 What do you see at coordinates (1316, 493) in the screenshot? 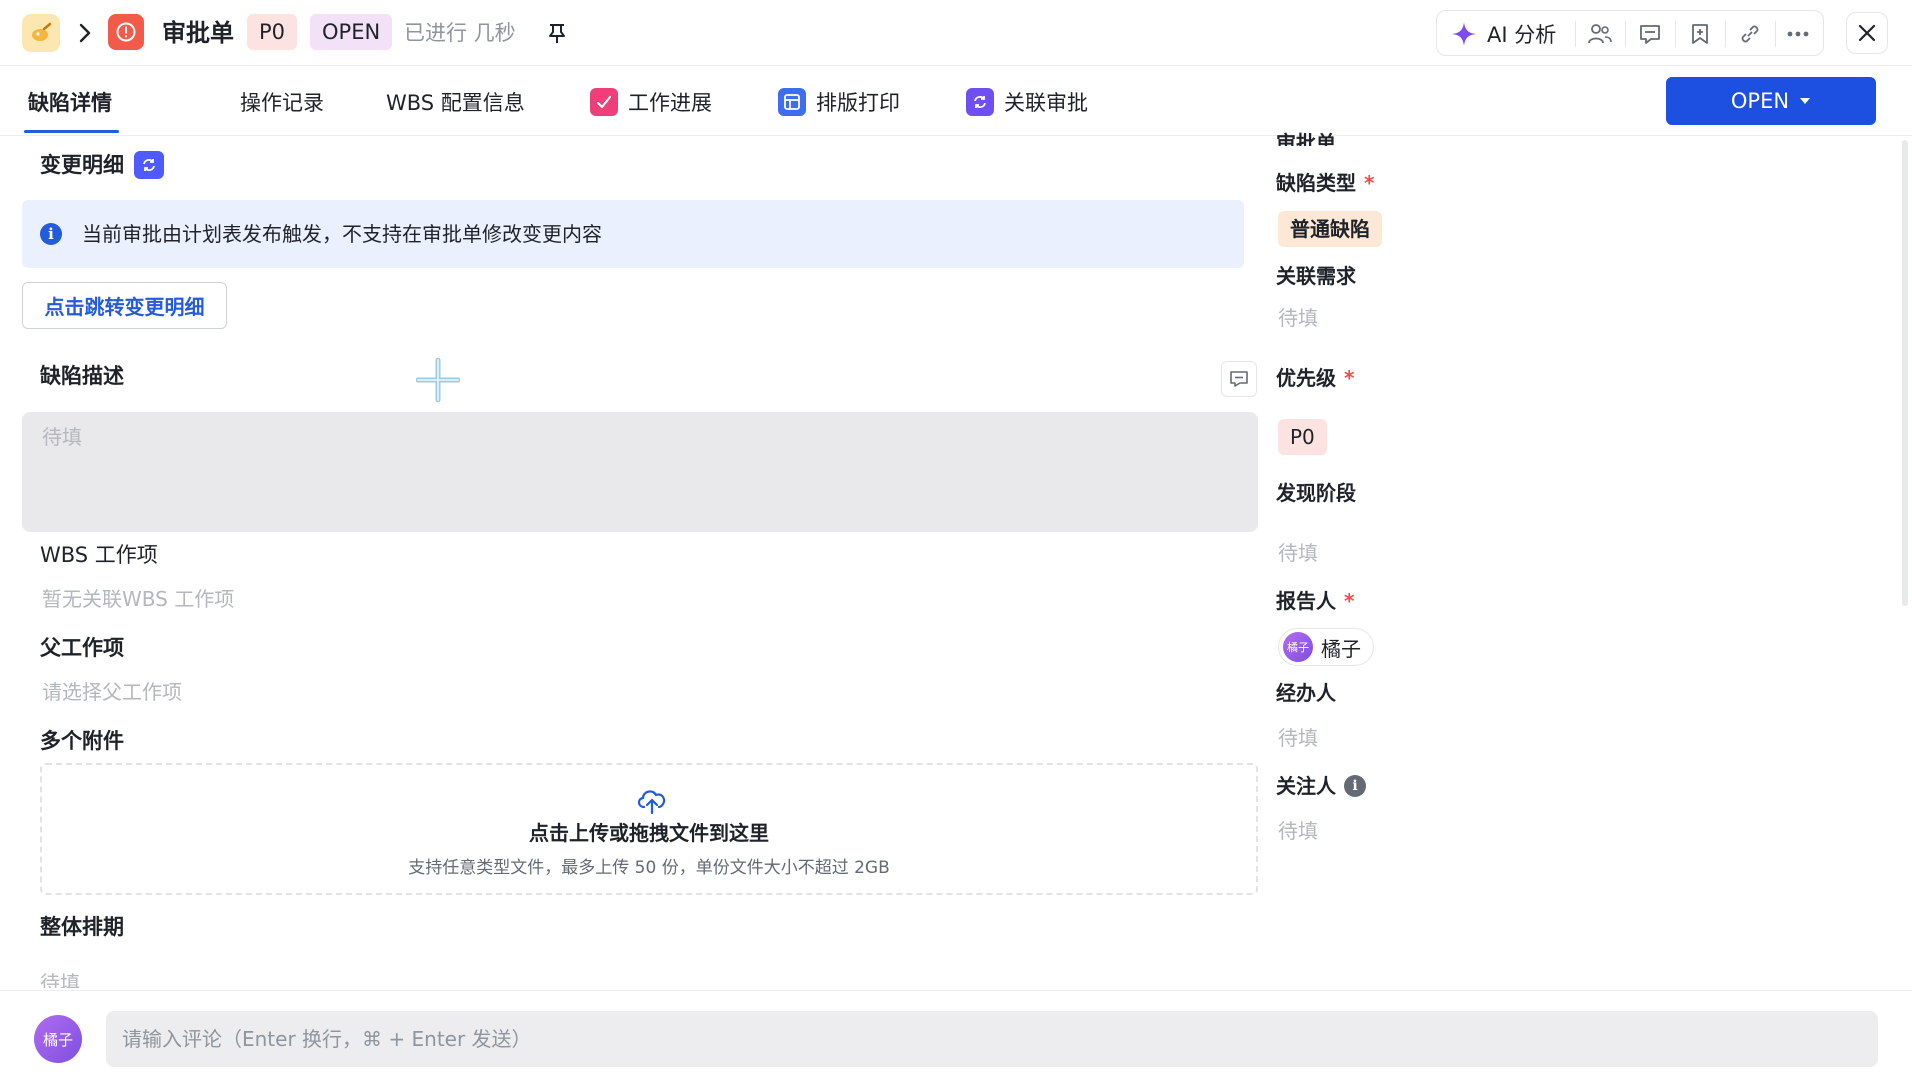
I see `discovery-stage-label: 发现阶段` at bounding box center [1316, 493].